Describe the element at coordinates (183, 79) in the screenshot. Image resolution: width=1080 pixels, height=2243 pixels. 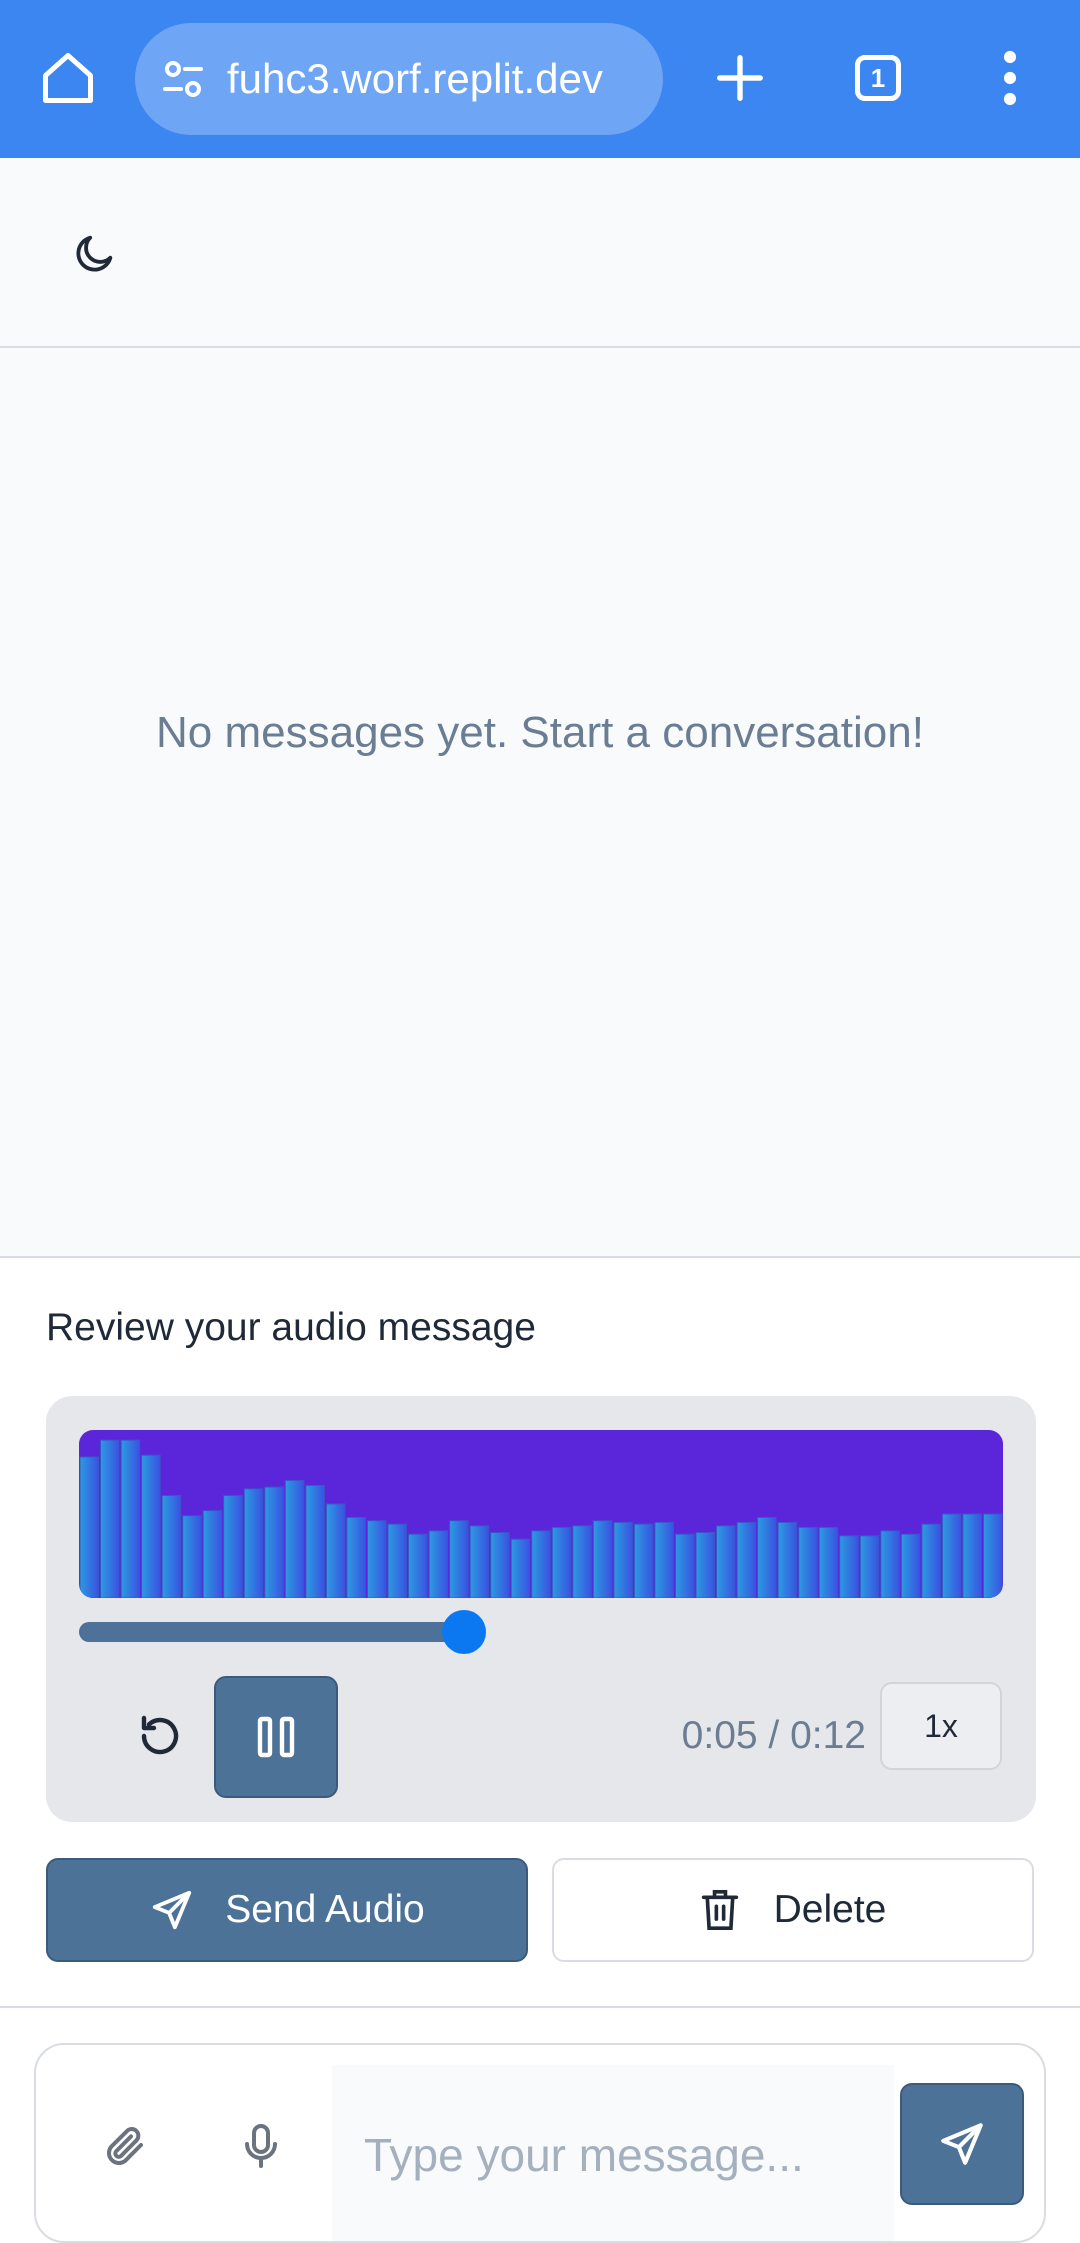
I see `site-settings-icon` at that location.